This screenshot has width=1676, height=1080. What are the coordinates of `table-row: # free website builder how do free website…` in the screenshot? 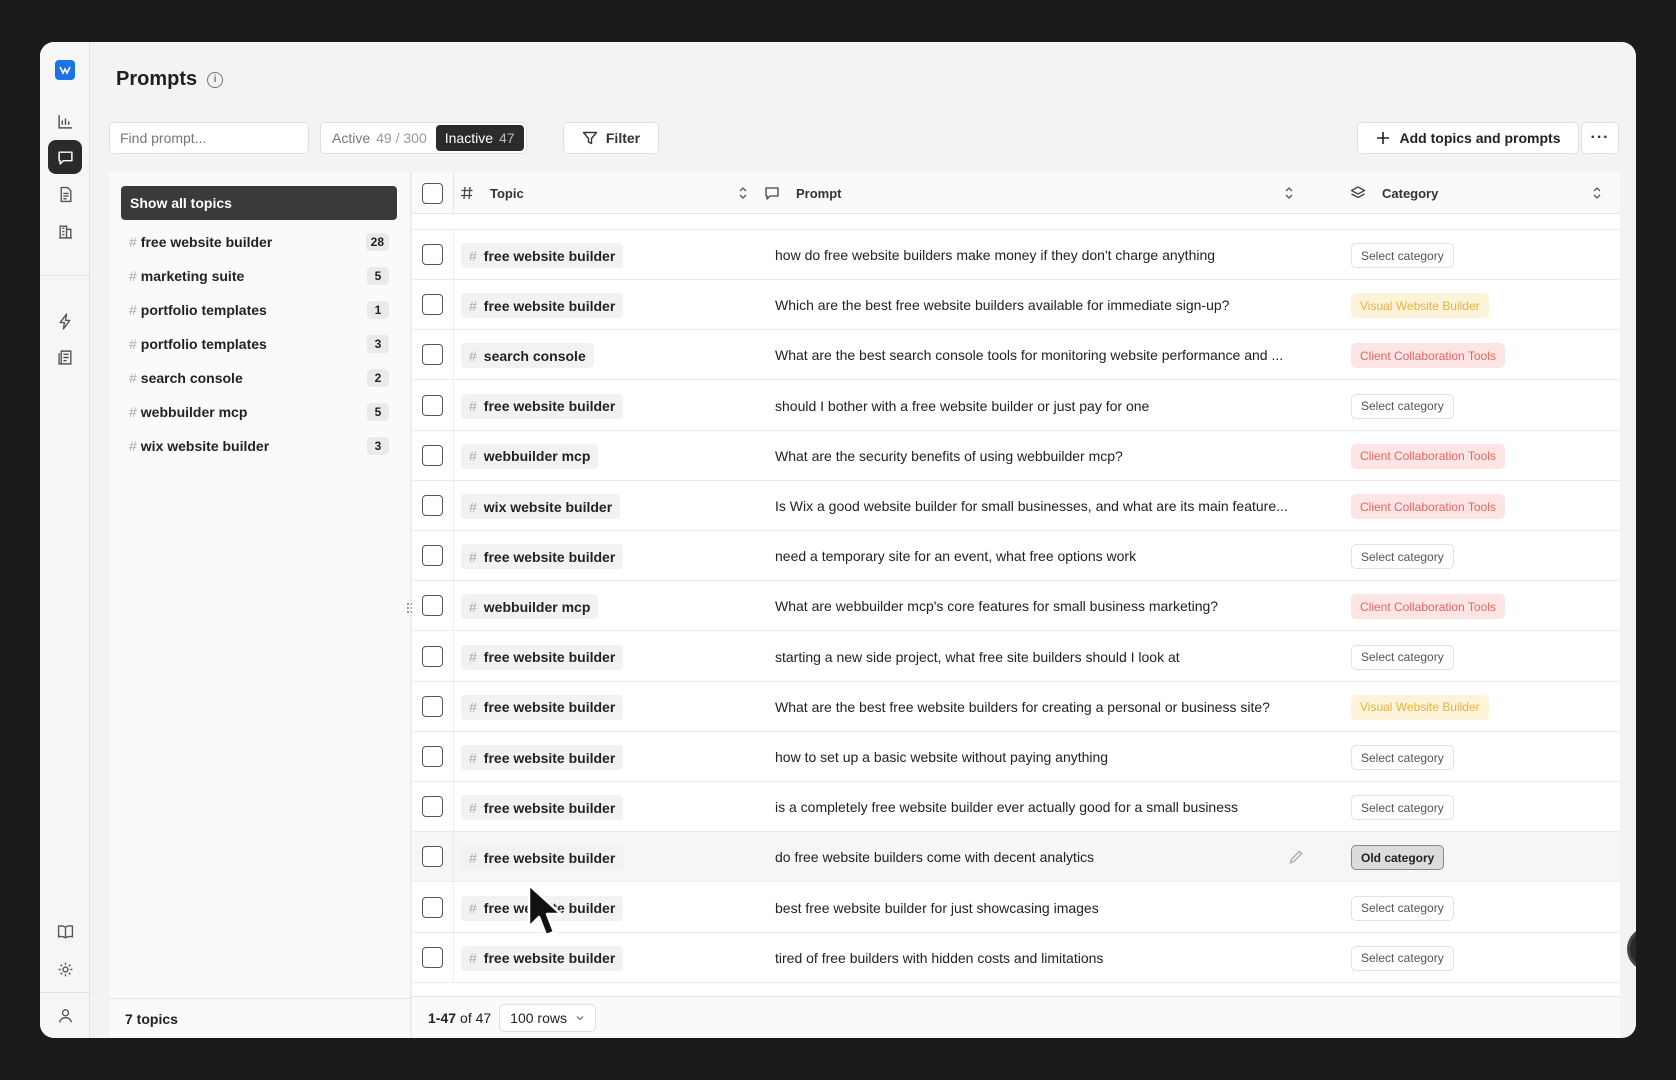 It's located at (1016, 255).